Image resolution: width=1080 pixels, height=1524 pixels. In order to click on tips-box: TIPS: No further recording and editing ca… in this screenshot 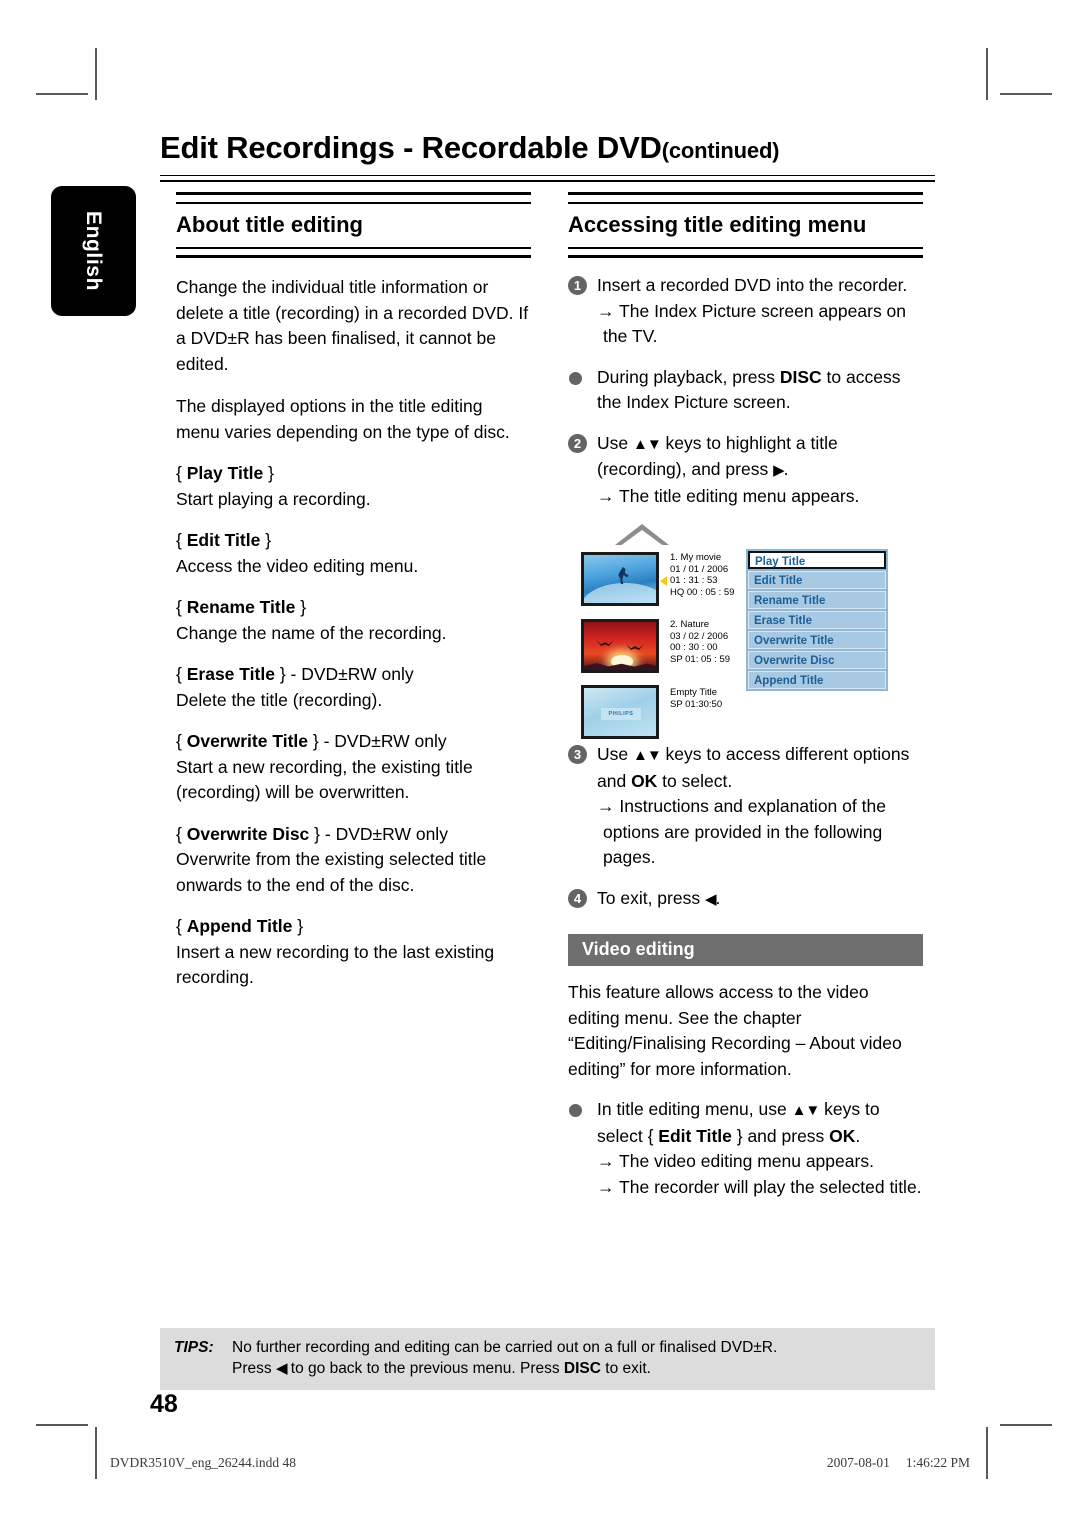, I will do `click(547, 1359)`.